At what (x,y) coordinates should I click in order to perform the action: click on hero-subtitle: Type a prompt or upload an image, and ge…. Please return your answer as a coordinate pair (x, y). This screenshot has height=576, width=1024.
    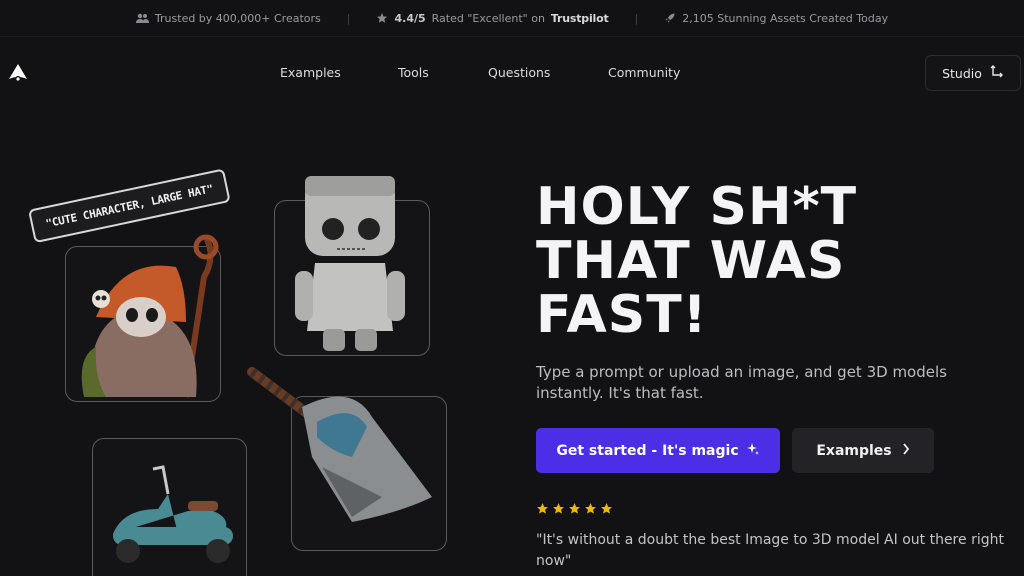
    Looking at the image, I should click on (741, 382).